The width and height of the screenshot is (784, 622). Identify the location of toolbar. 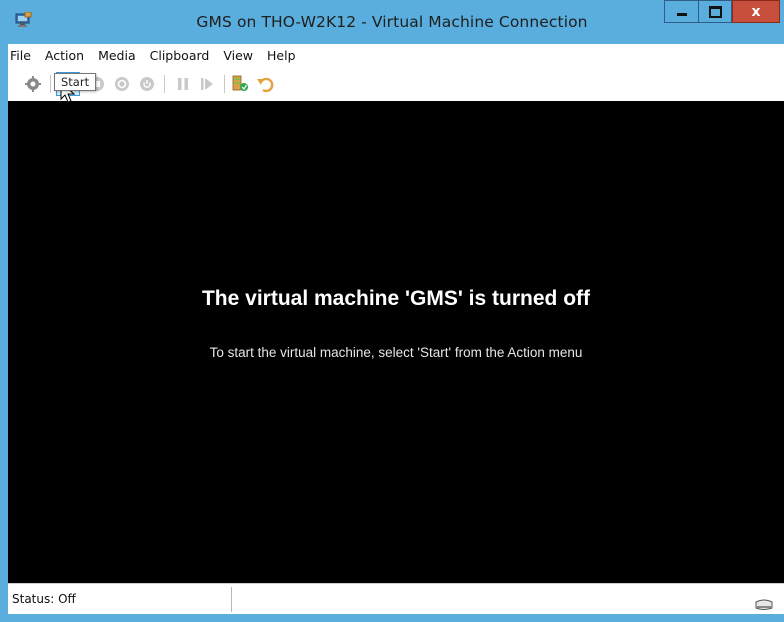
(396, 84).